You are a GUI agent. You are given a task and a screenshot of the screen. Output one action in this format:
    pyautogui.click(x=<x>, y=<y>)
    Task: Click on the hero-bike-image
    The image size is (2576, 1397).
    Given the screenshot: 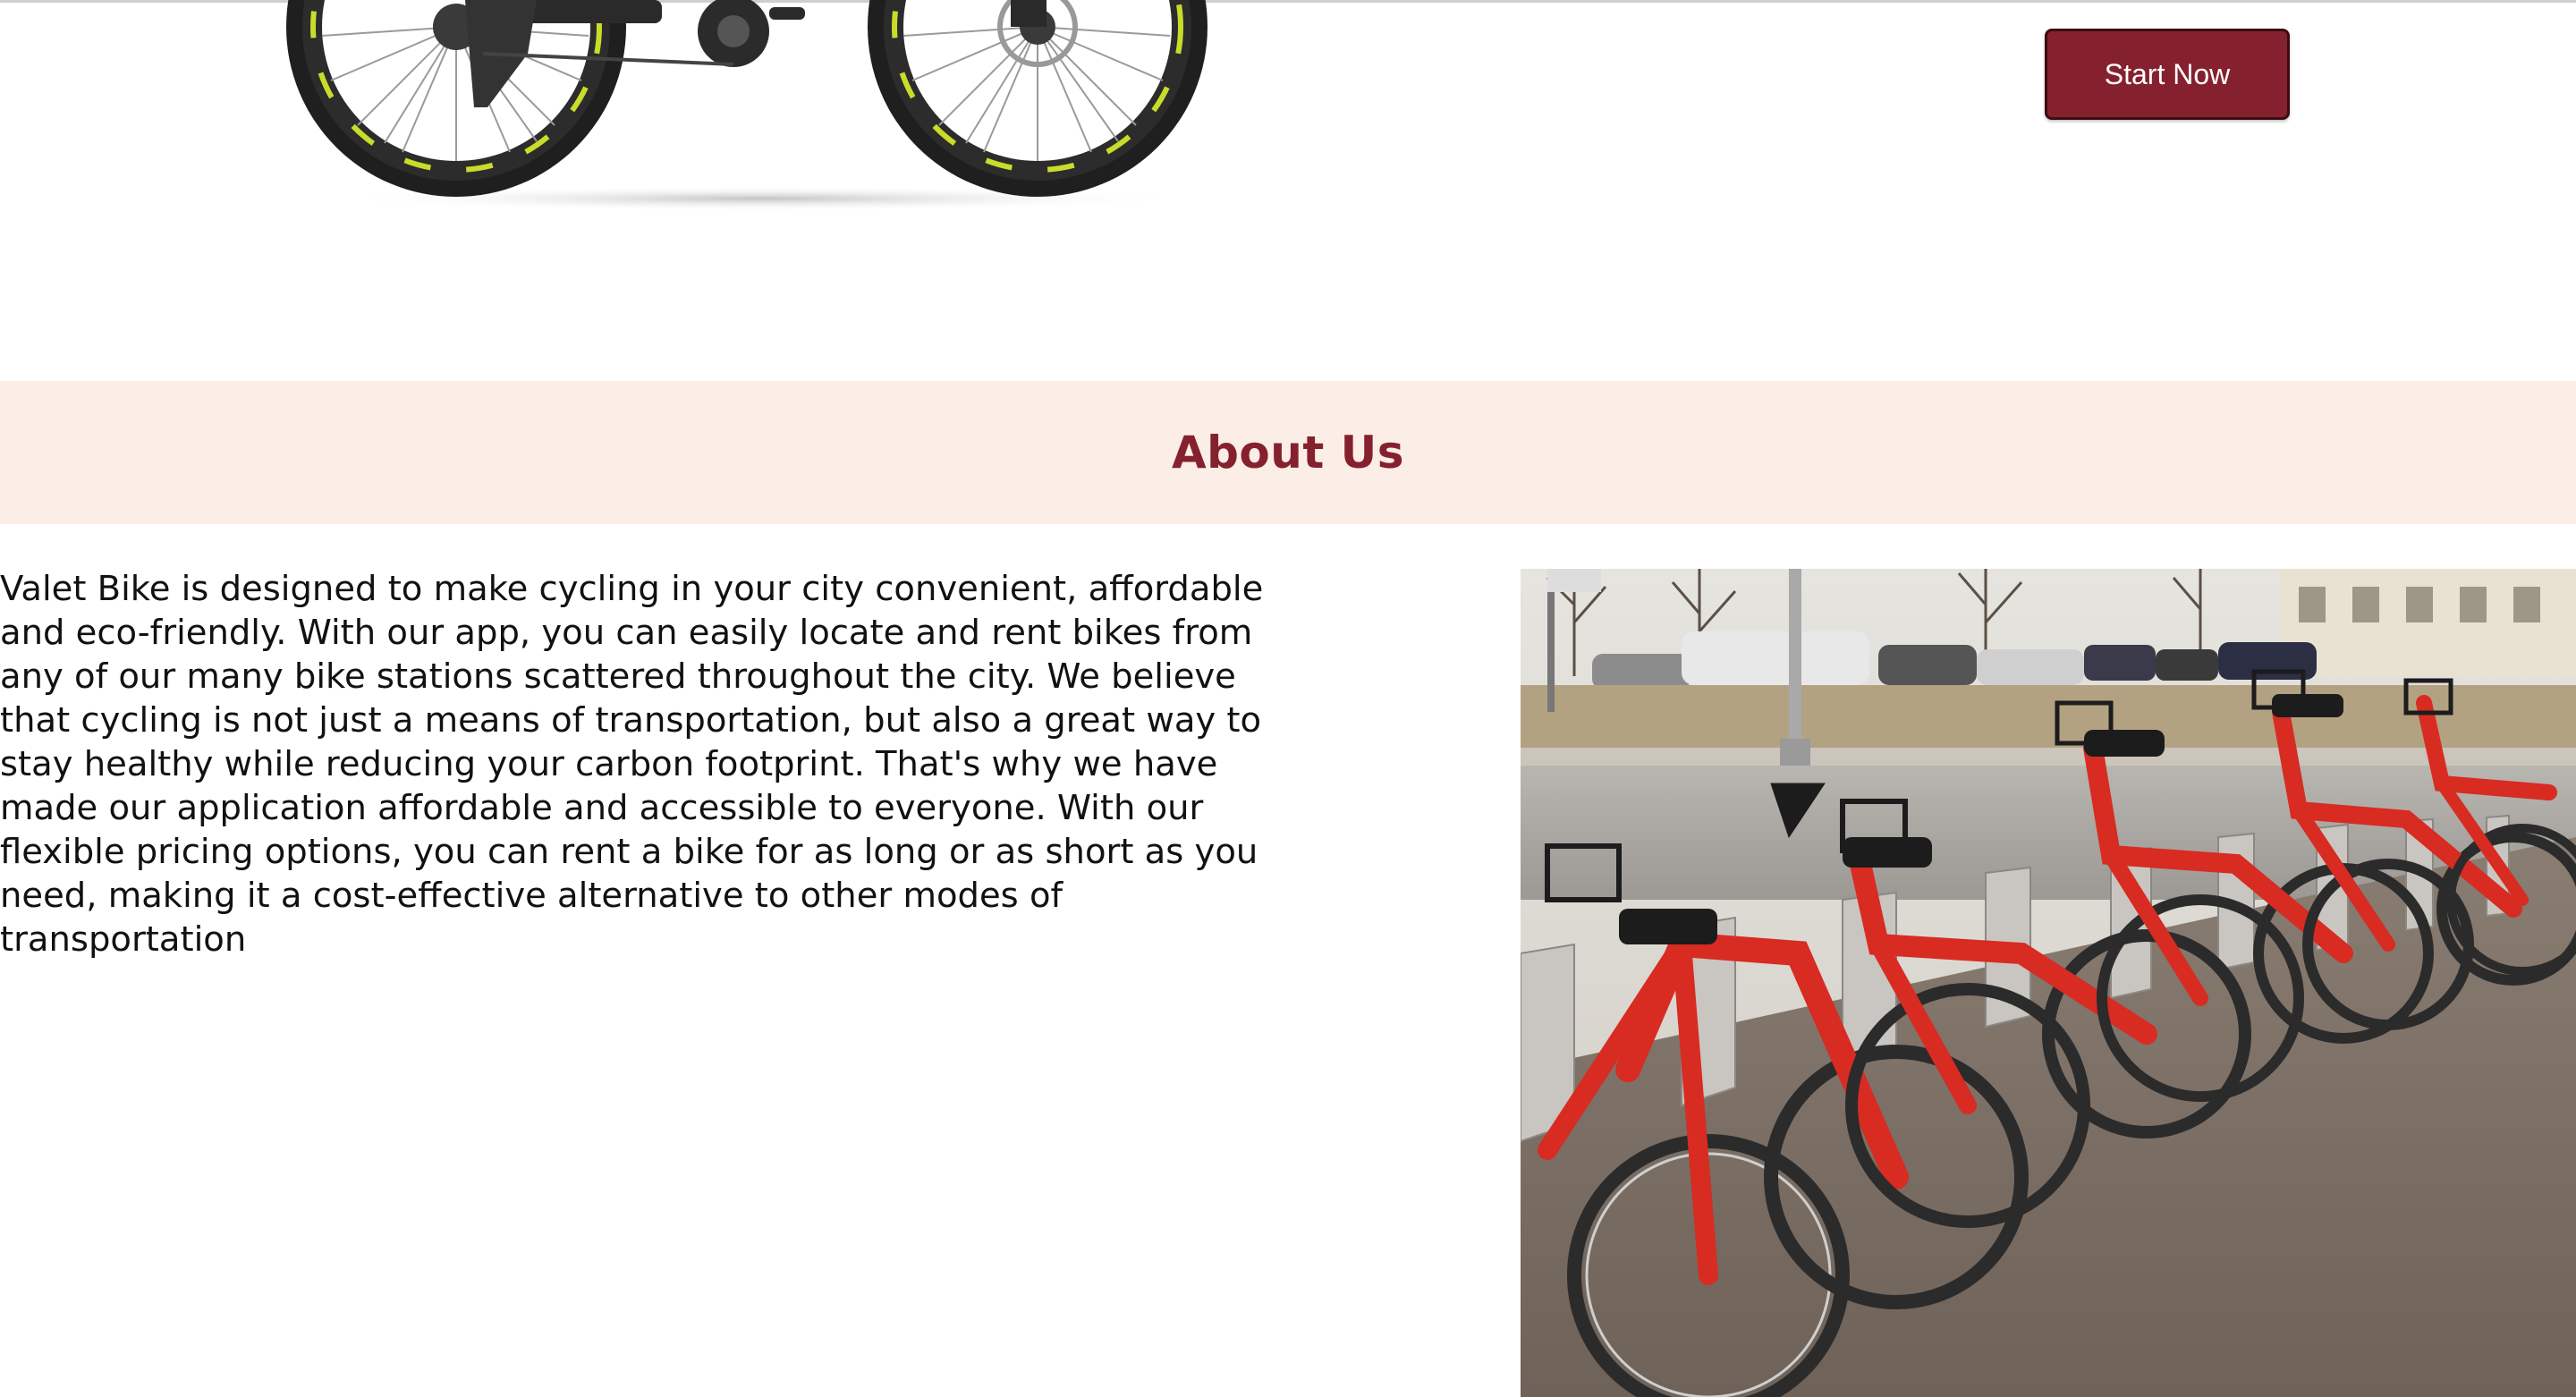 What is the action you would take?
    pyautogui.click(x=747, y=105)
    